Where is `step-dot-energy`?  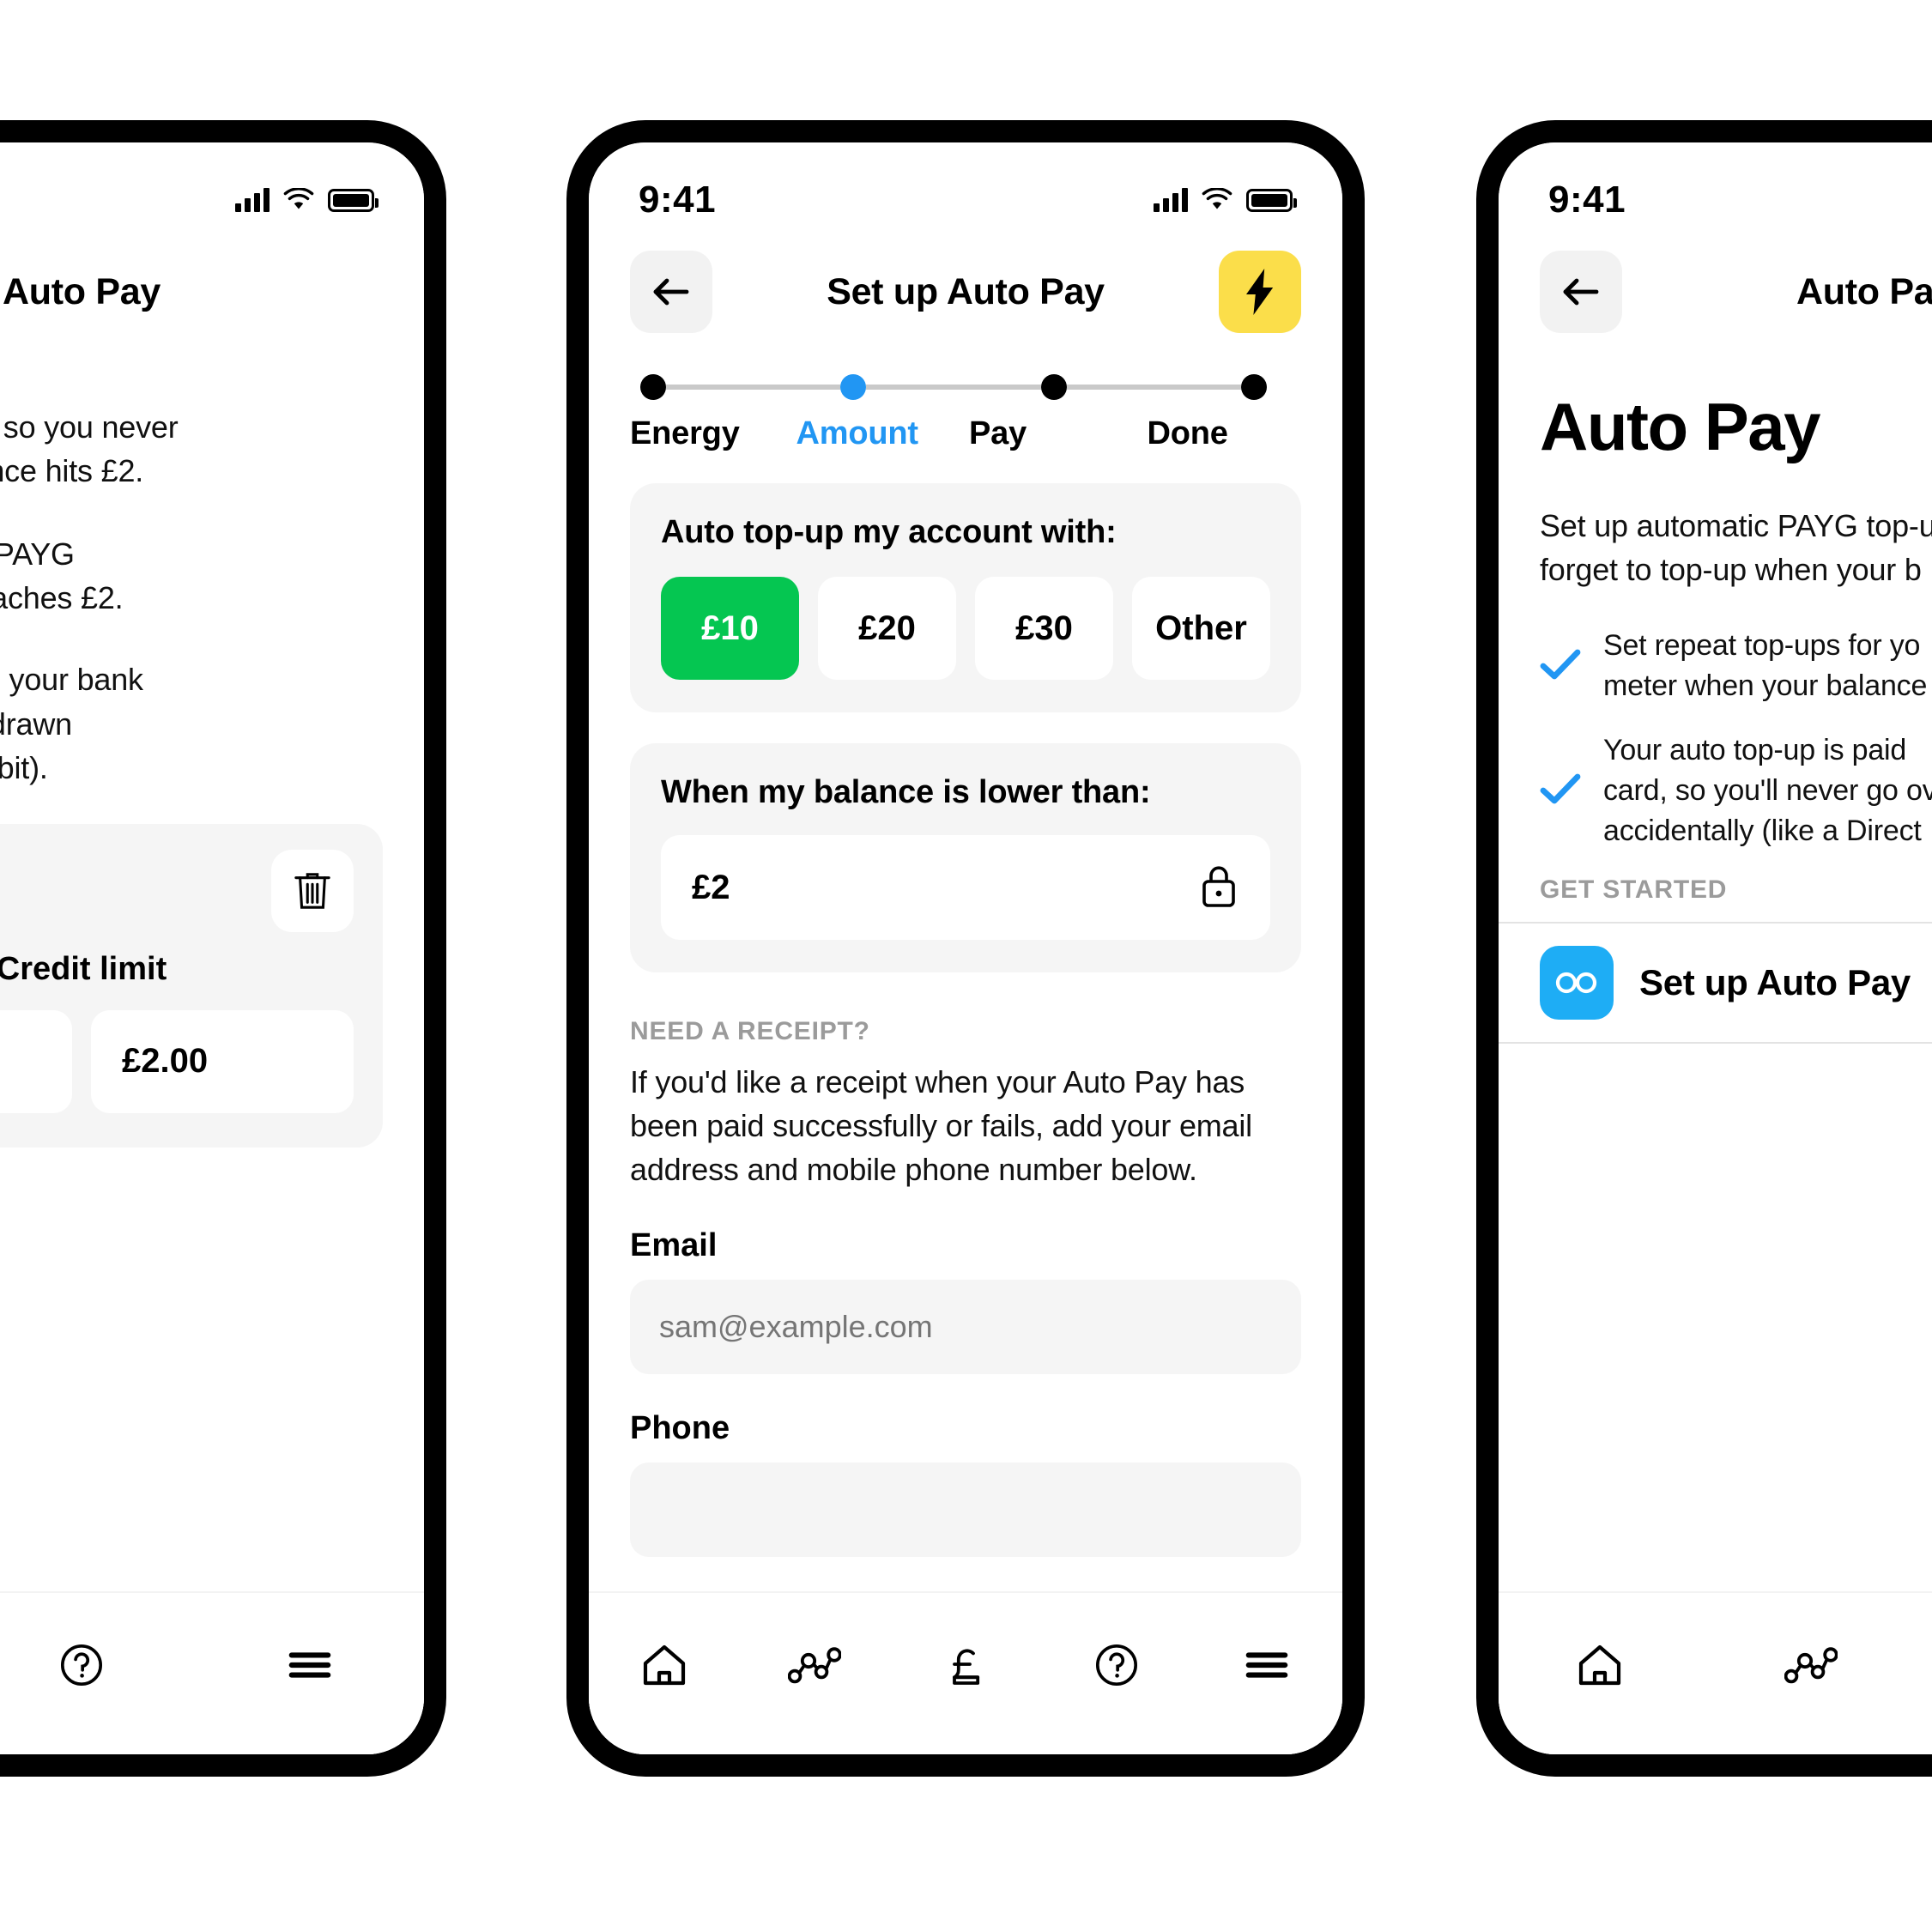 step-dot-energy is located at coordinates (653, 387).